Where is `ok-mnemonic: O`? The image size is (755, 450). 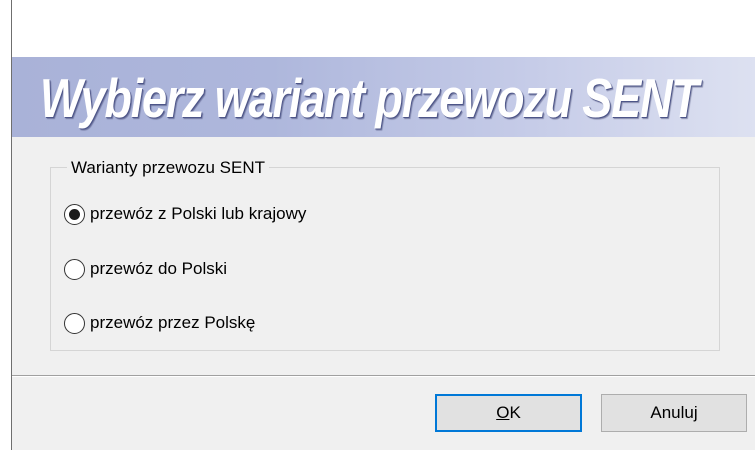 ok-mnemonic: O is located at coordinates (503, 412).